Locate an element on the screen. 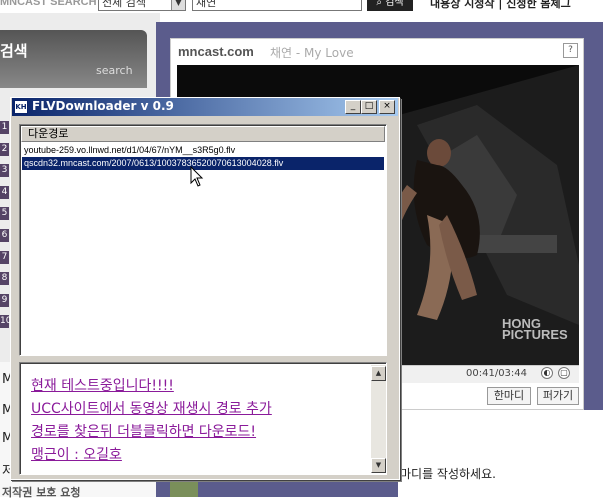 Image resolution: width=603 pixels, height=500 pixels. comment-button: 한마디 is located at coordinates (509, 396).